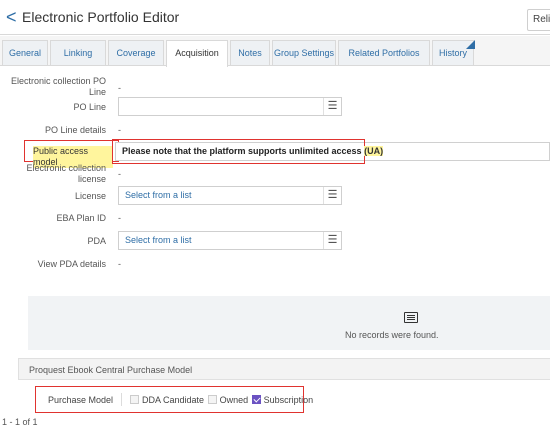 This screenshot has width=550, height=434. I want to click on view-pda-details-value: -, so click(119, 264).